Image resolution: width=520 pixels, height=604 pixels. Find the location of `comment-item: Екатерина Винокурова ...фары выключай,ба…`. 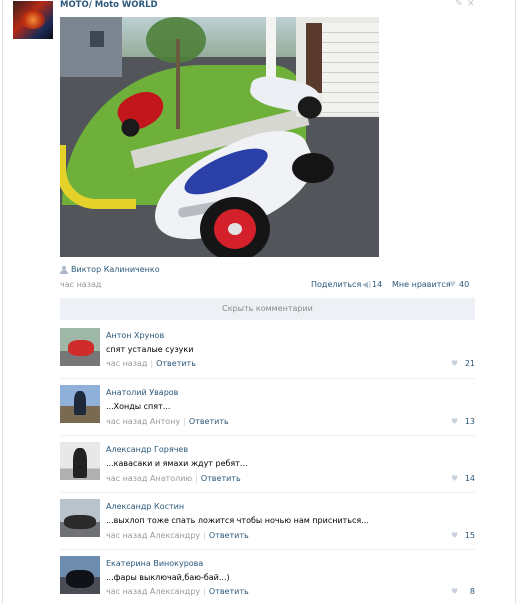

comment-item: Екатерина Винокурова ...фары выключай,ба… is located at coordinates (267, 575).